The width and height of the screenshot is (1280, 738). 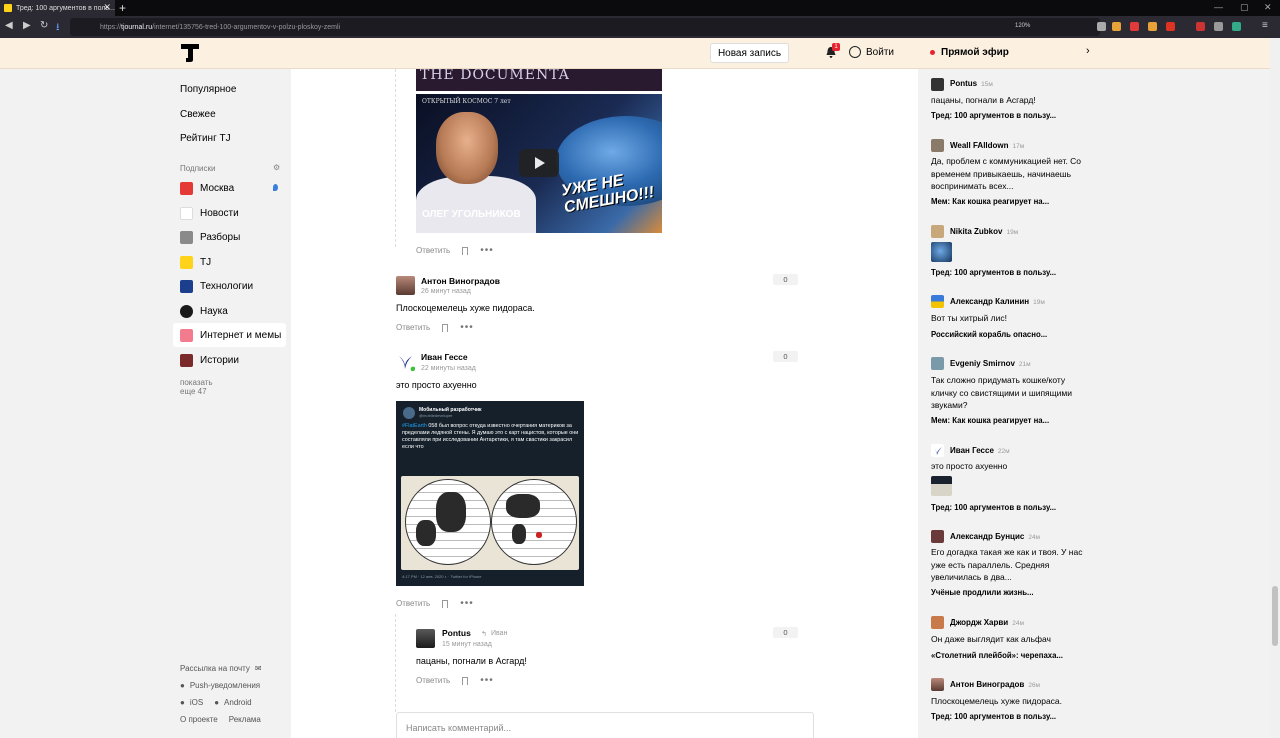 I want to click on nav-popular: Популярное, so click(x=208, y=89).